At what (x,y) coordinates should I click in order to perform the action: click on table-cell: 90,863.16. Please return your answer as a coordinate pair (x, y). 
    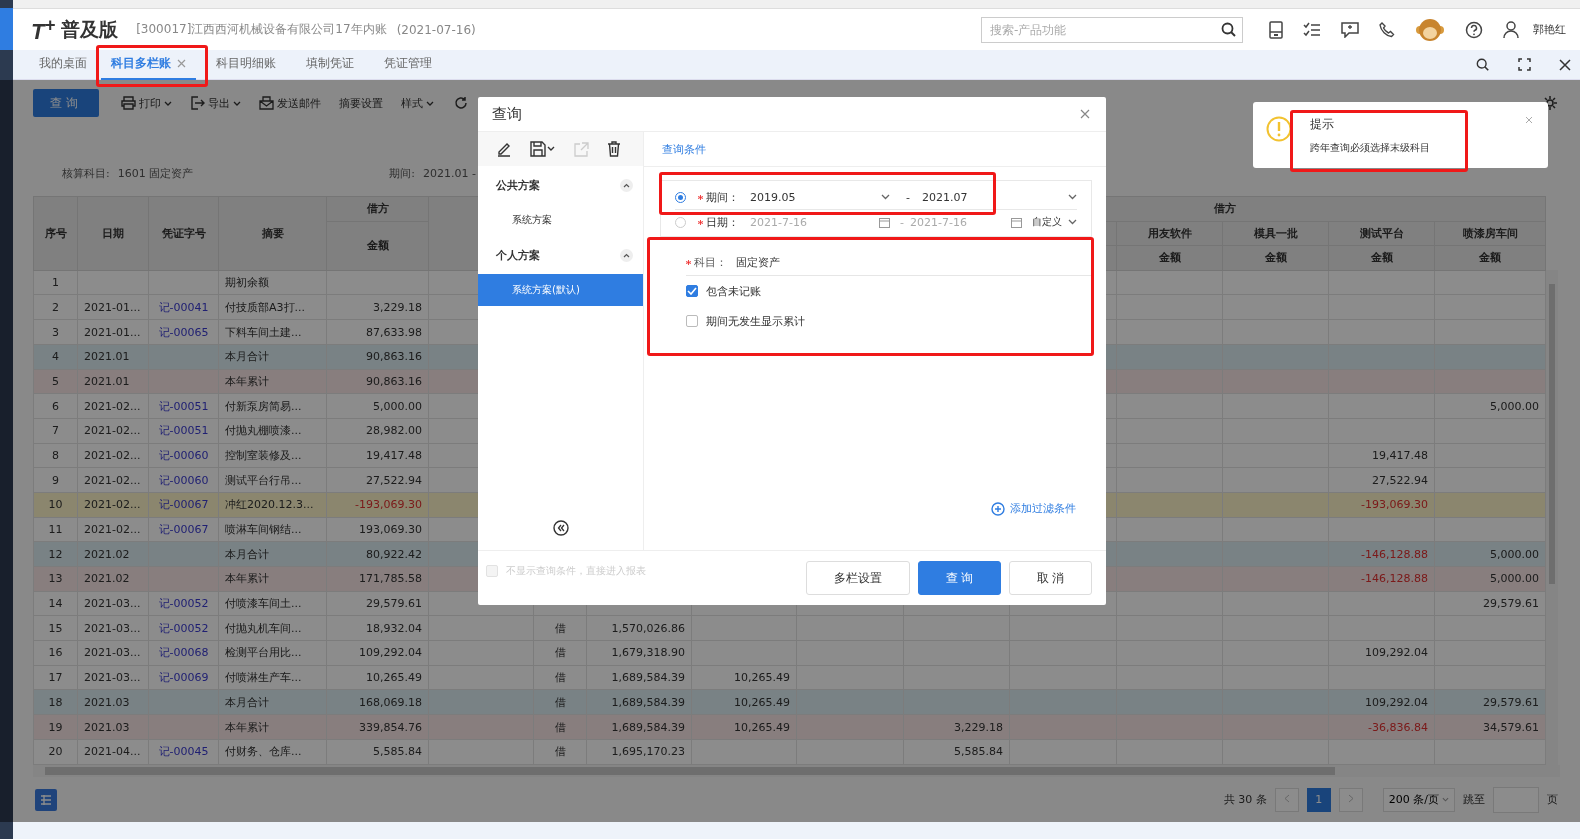
    Looking at the image, I should click on (394, 381).